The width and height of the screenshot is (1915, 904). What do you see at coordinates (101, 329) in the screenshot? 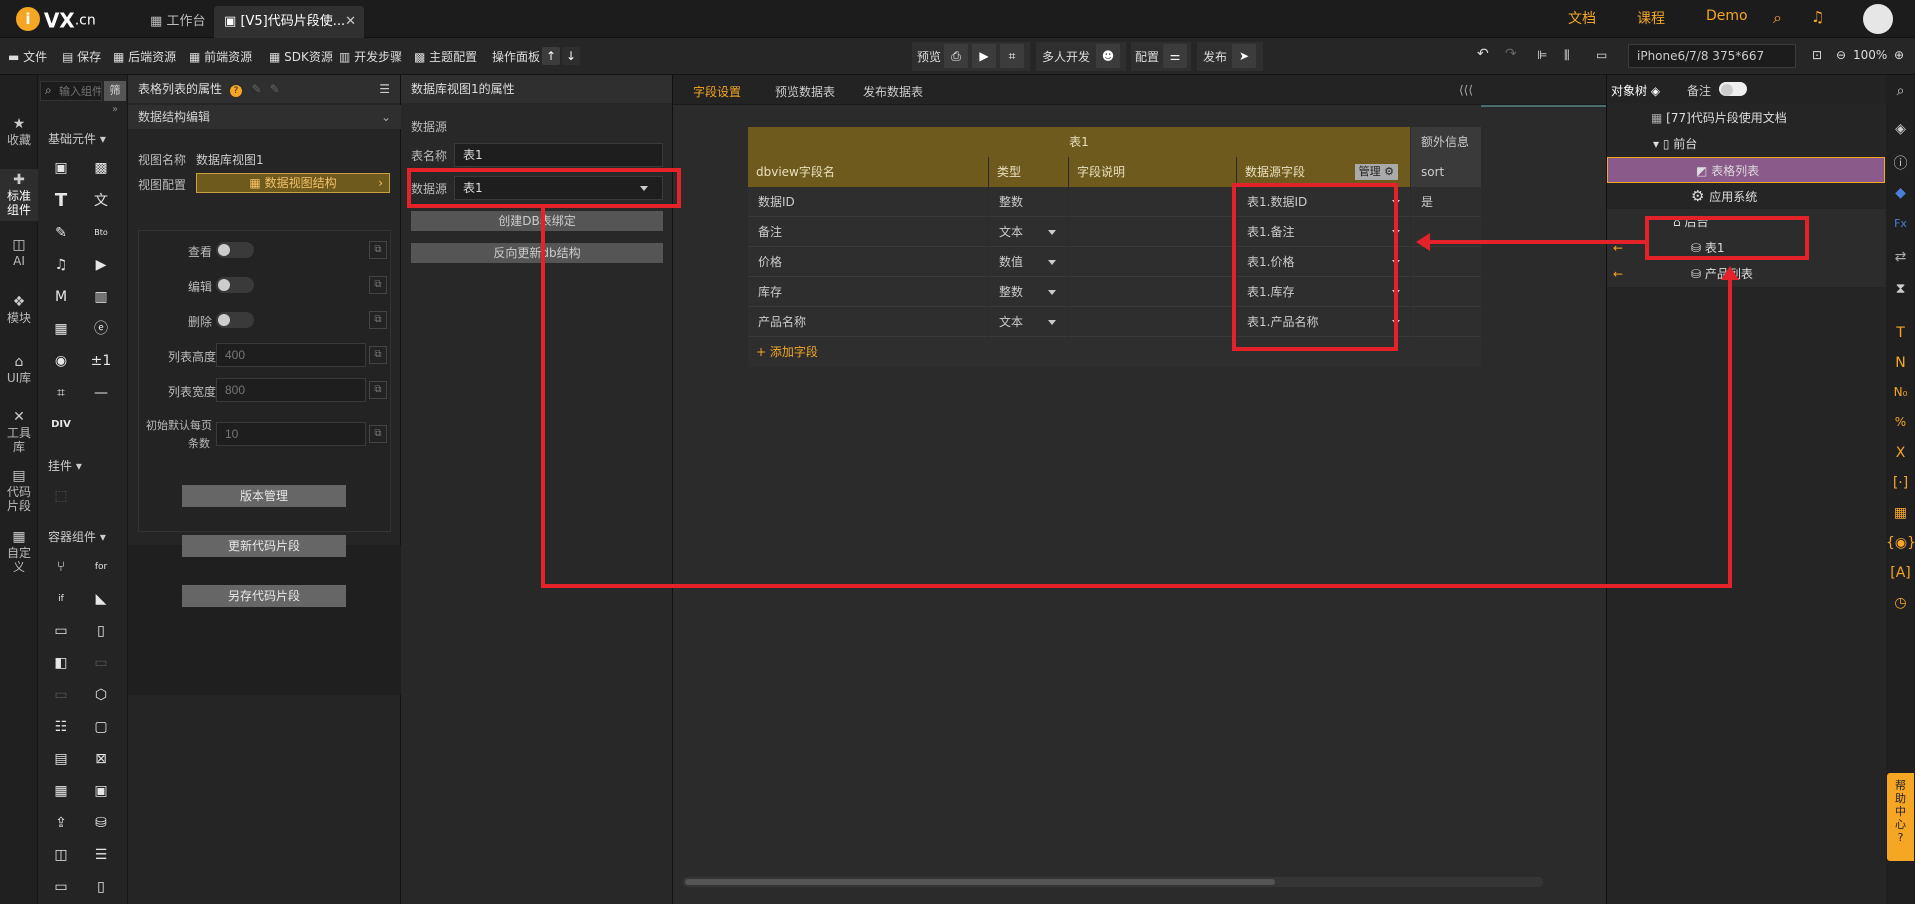
I see `e-icon: ⓔ` at bounding box center [101, 329].